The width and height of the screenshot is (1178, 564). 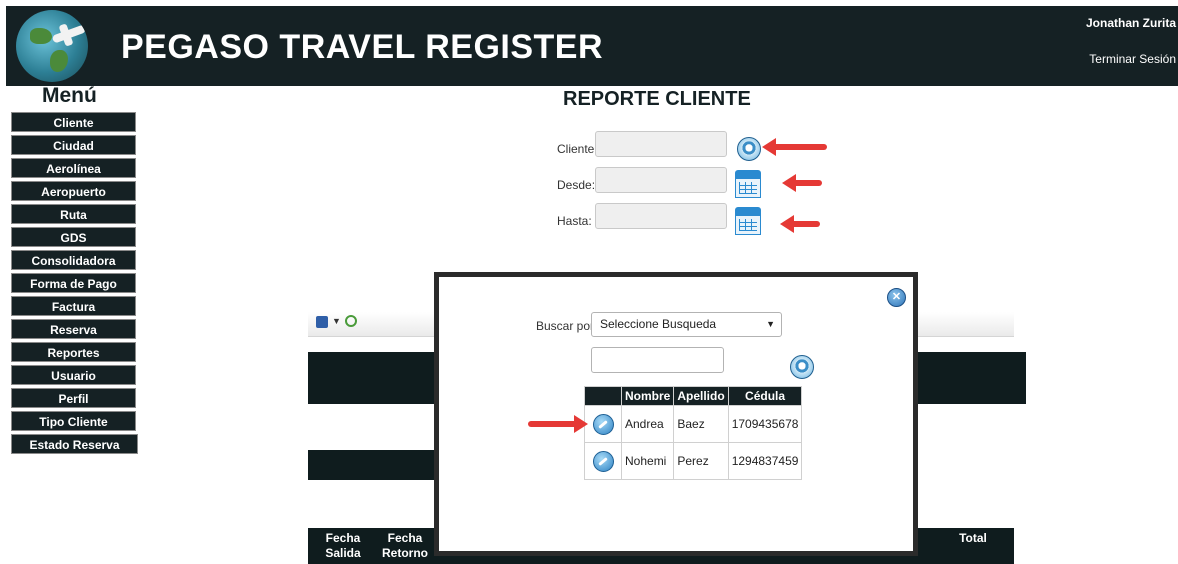 I want to click on table-row: Andrea Baez 1709435678, so click(x=693, y=424).